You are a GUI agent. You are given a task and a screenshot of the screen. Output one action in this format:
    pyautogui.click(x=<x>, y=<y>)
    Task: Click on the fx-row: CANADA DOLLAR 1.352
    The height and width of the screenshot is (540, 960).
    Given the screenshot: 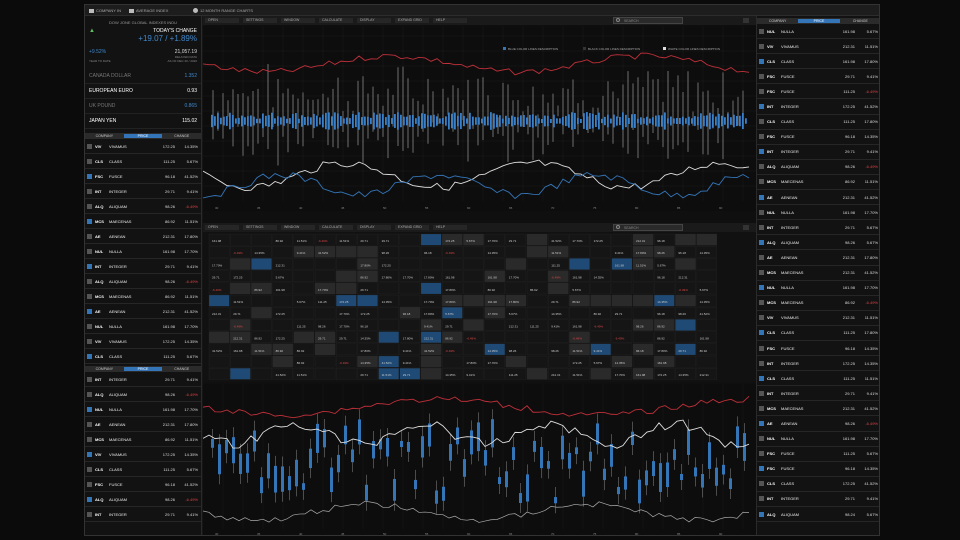 What is the action you would take?
    pyautogui.click(x=143, y=76)
    